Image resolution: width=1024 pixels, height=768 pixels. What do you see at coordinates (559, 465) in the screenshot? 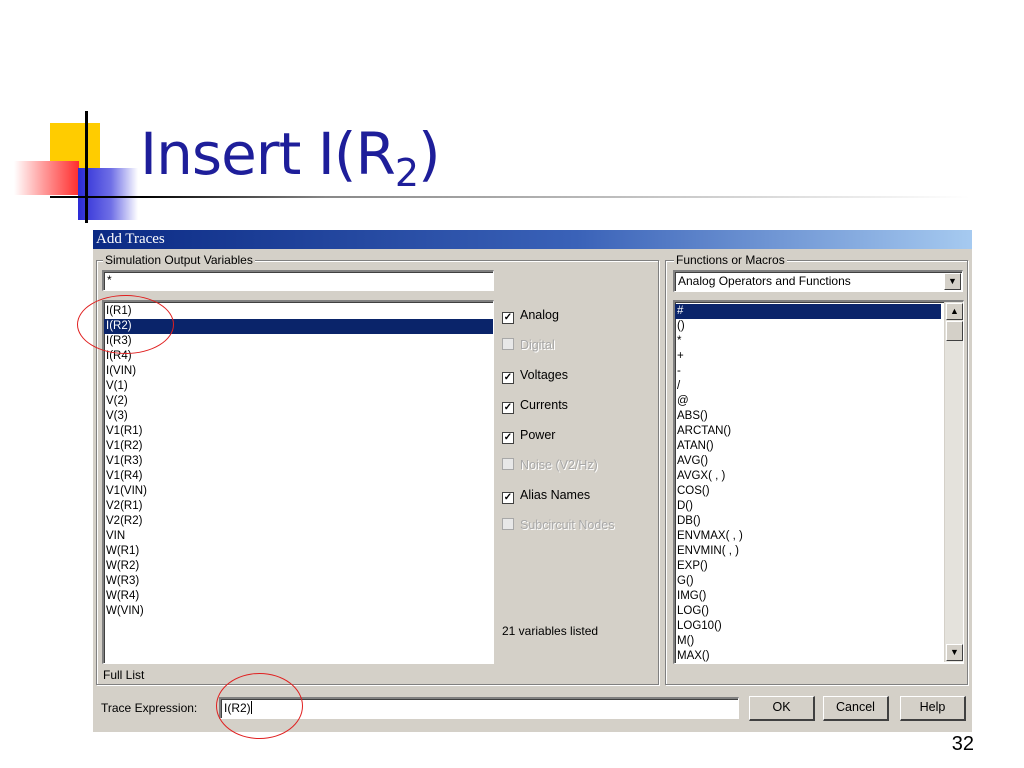
I see `checkbox-label: Noise (V2/Hz)` at bounding box center [559, 465].